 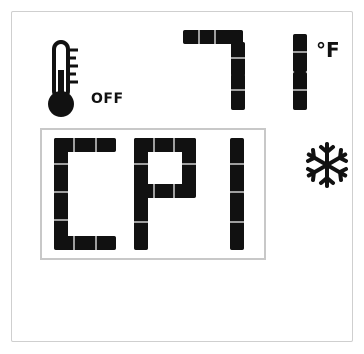 What do you see at coordinates (237, 166) in the screenshot?
I see `one-upper-segment` at bounding box center [237, 166].